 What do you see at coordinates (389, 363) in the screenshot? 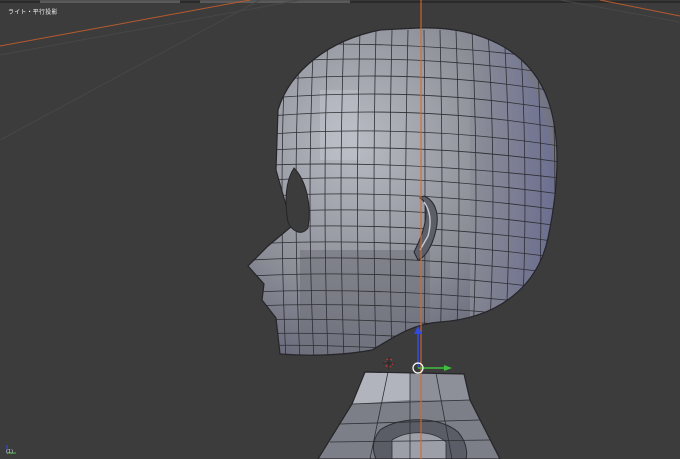
I see `3d-cursor` at bounding box center [389, 363].